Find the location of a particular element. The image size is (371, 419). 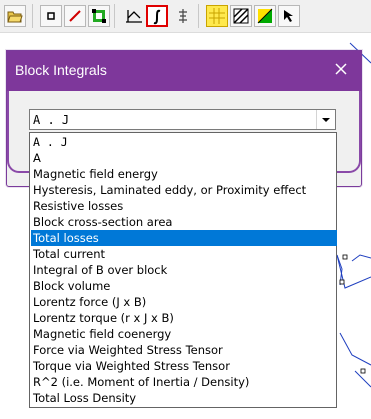

draw-line-button is located at coordinates (75, 16).